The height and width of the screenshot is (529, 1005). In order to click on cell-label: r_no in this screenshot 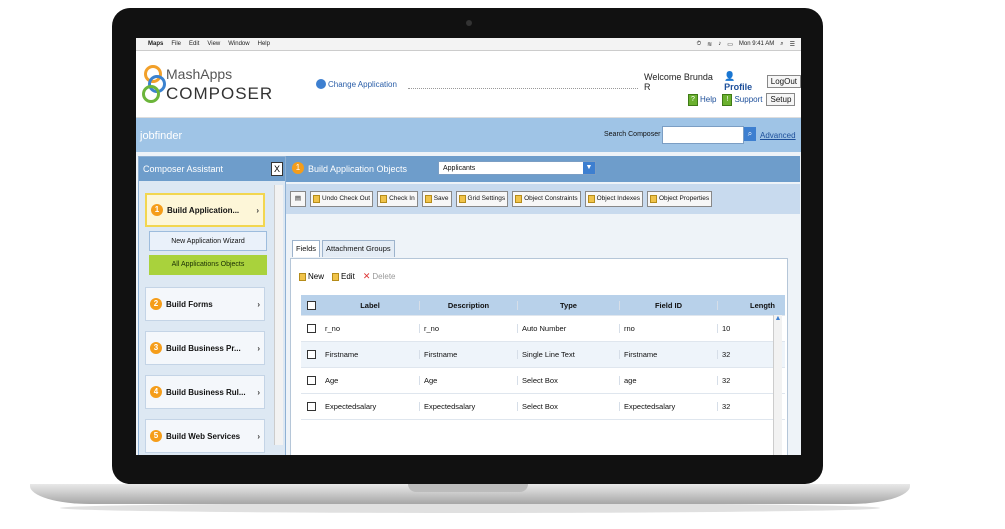, I will do `click(333, 328)`.